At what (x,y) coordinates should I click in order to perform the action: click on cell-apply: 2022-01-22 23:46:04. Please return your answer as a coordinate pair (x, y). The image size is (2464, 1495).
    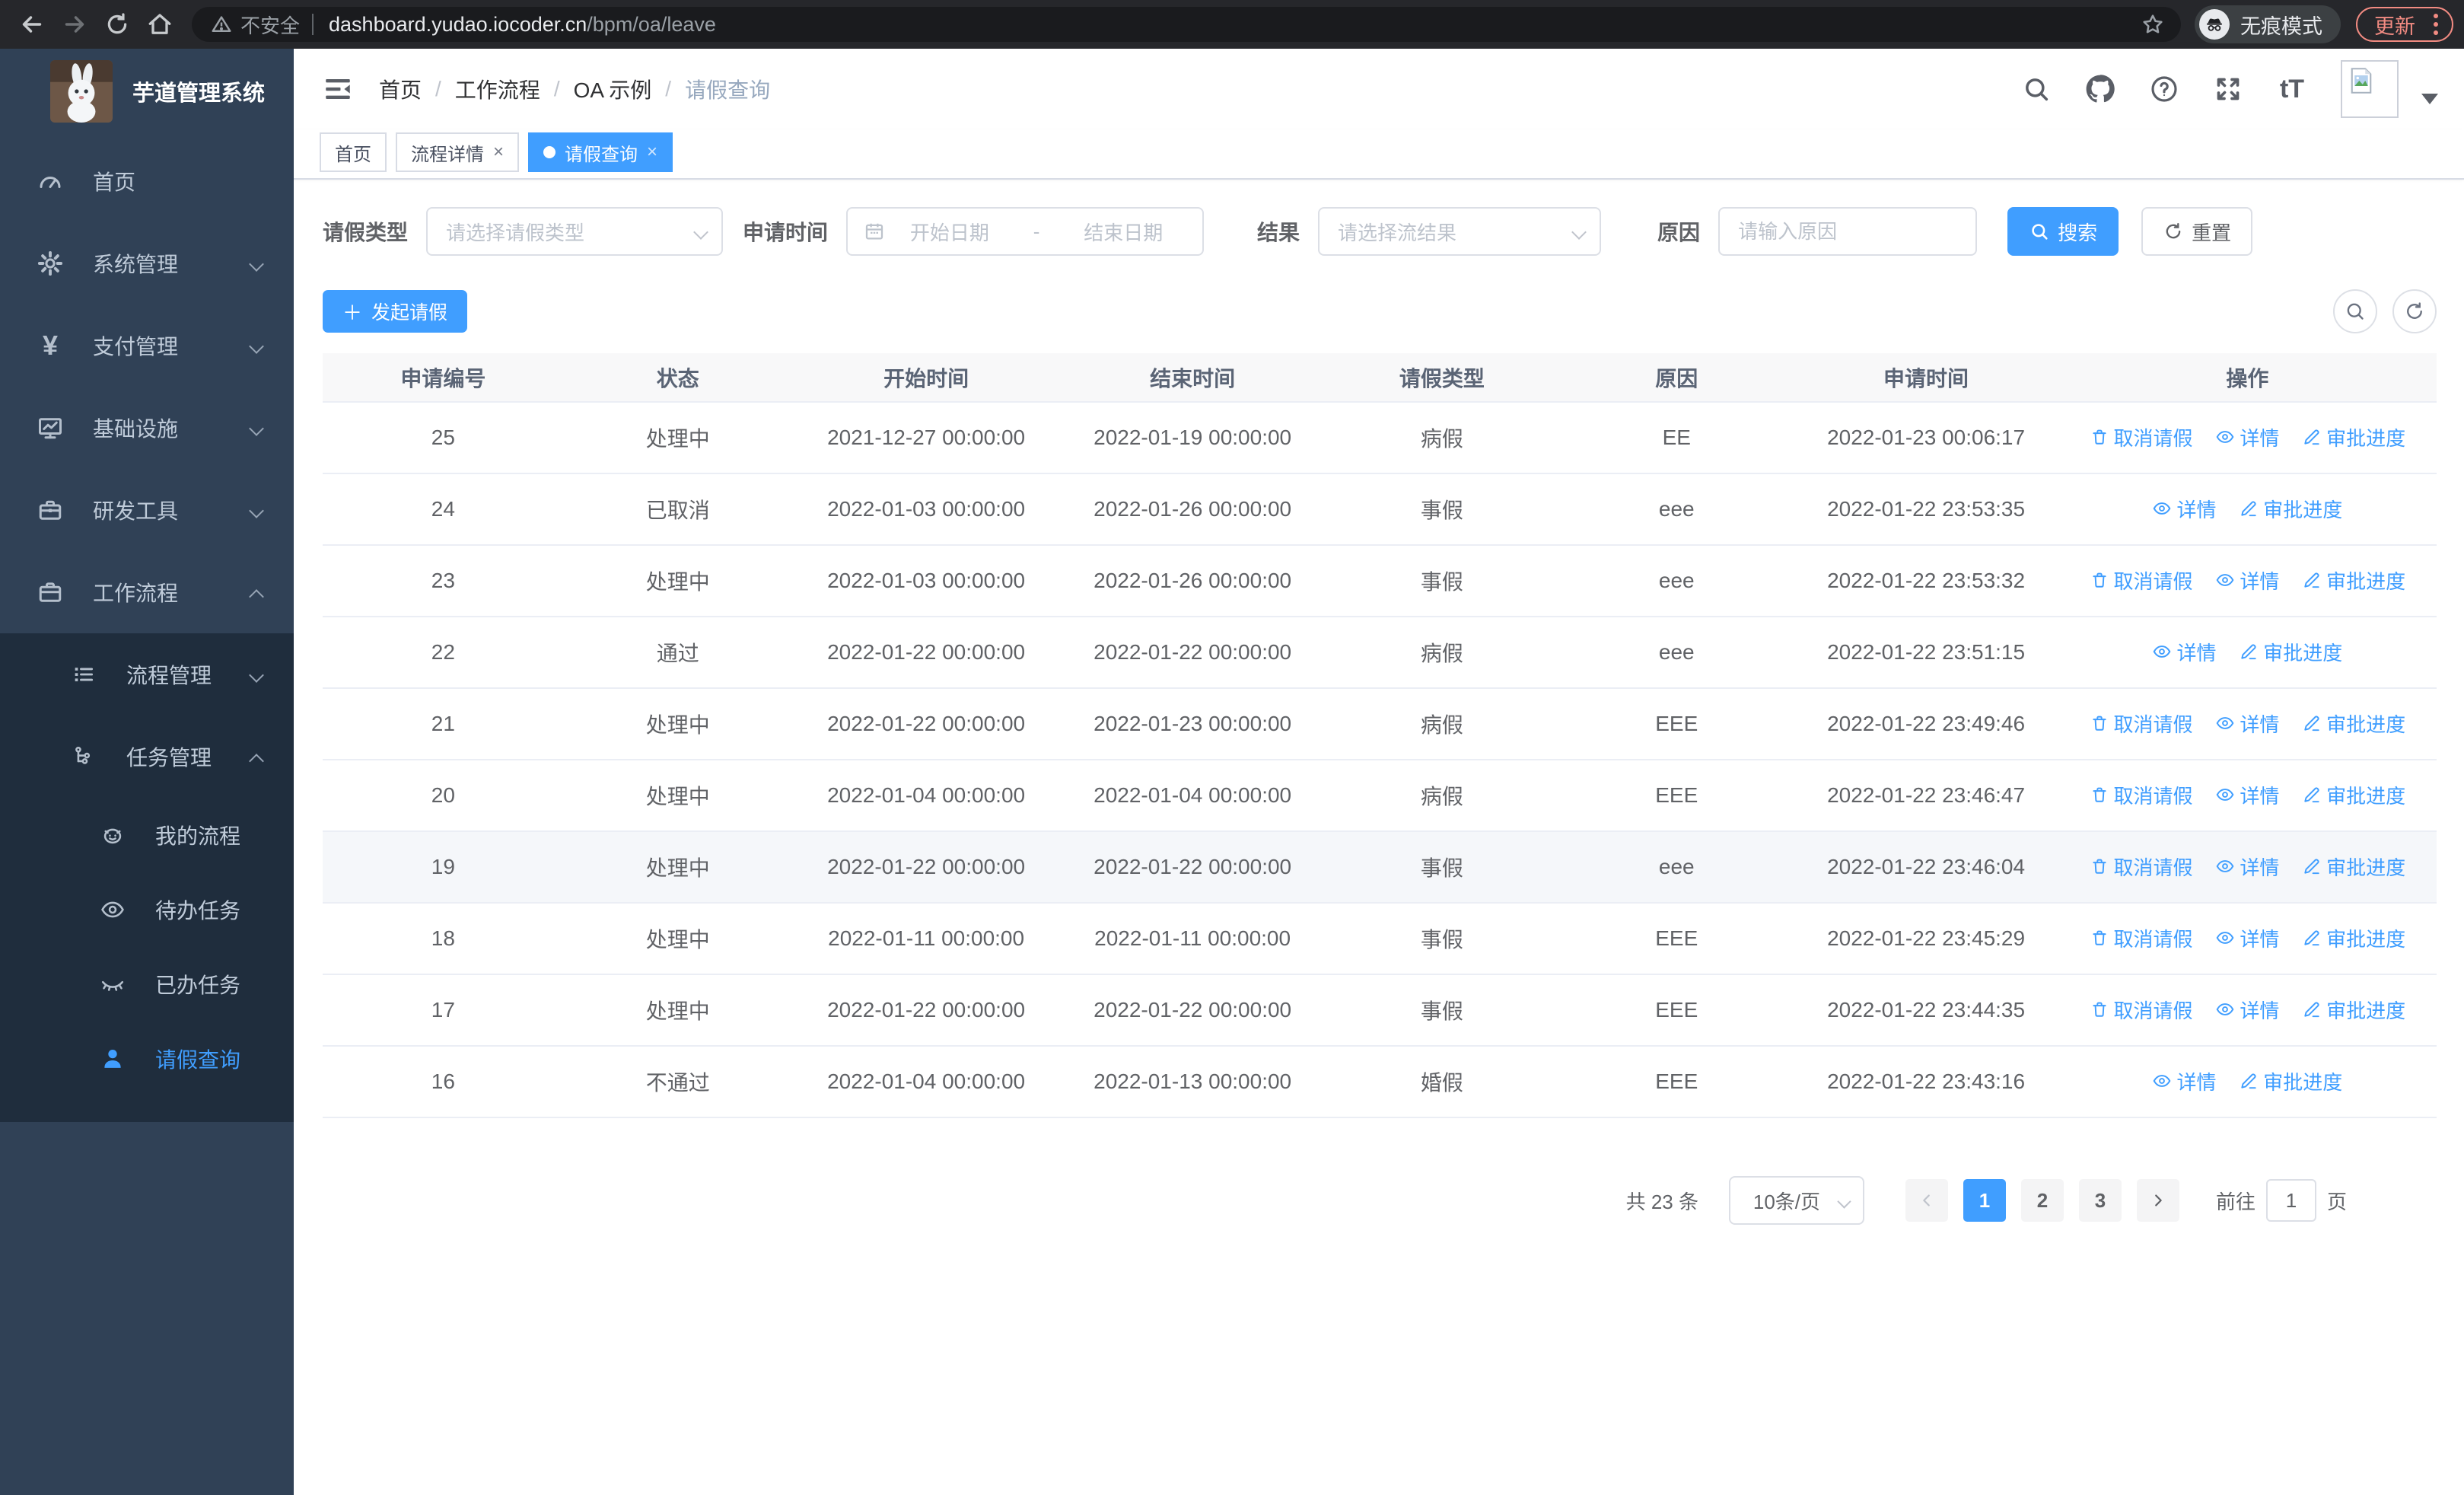
    Looking at the image, I should click on (1926, 868).